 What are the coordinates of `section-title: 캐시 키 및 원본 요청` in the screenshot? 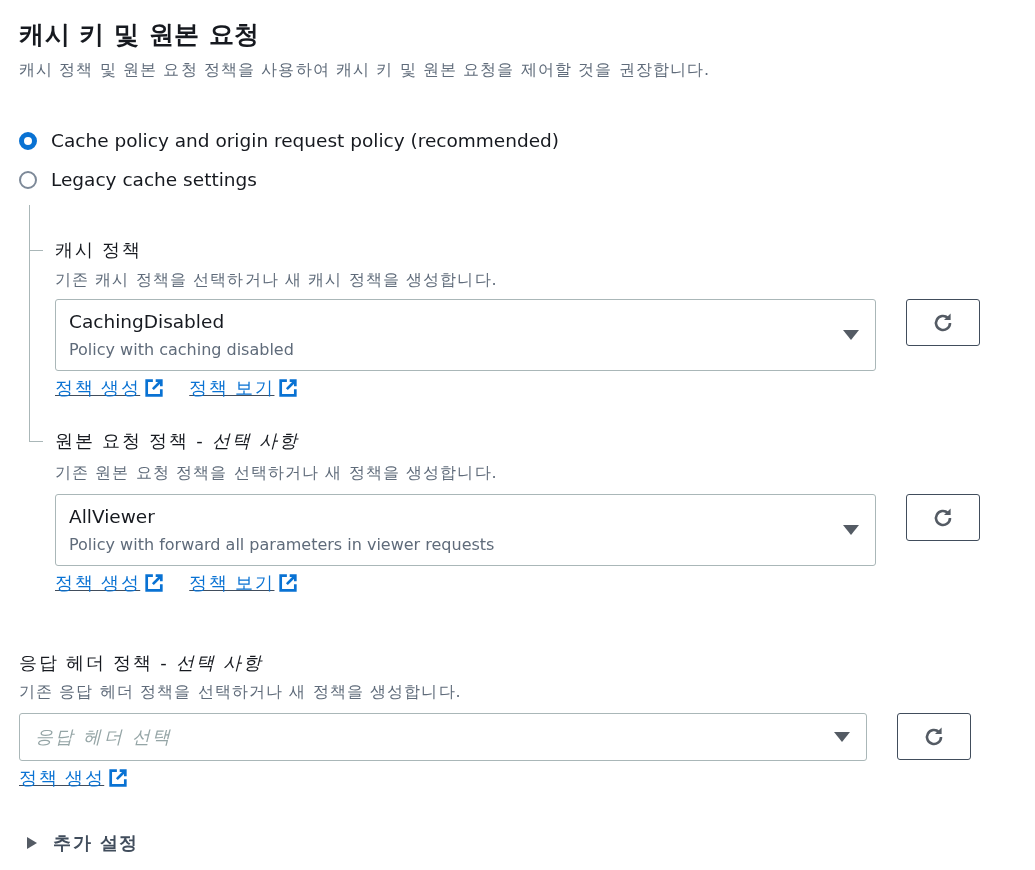 It's located at (140, 35).